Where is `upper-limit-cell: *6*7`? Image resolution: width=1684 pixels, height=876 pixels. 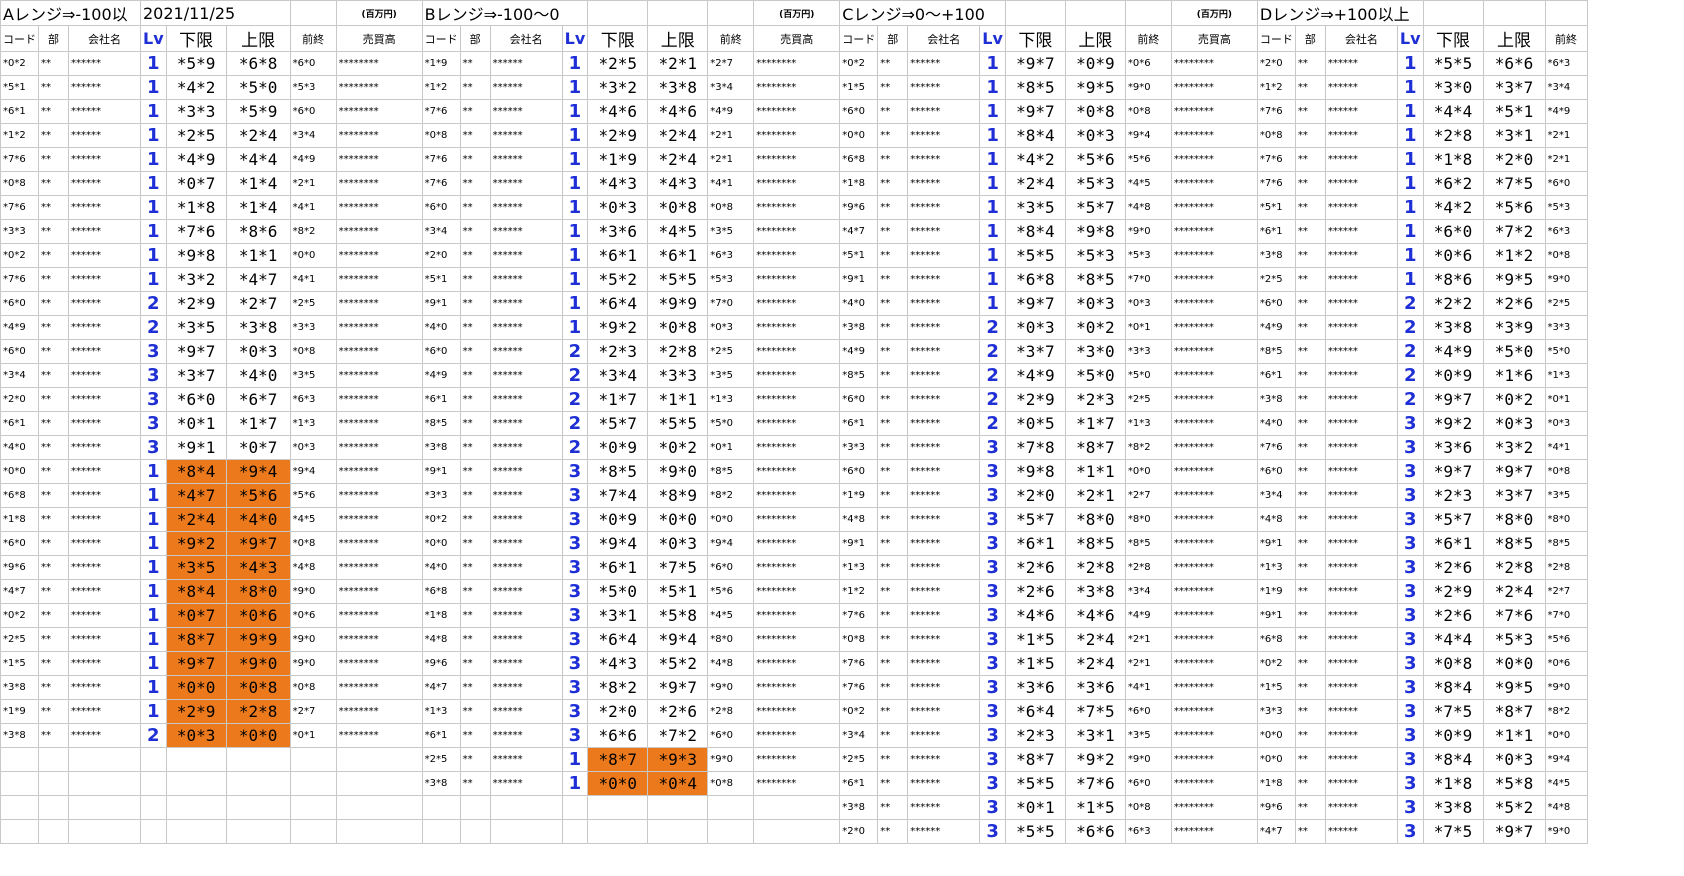 upper-limit-cell: *6*7 is located at coordinates (258, 399).